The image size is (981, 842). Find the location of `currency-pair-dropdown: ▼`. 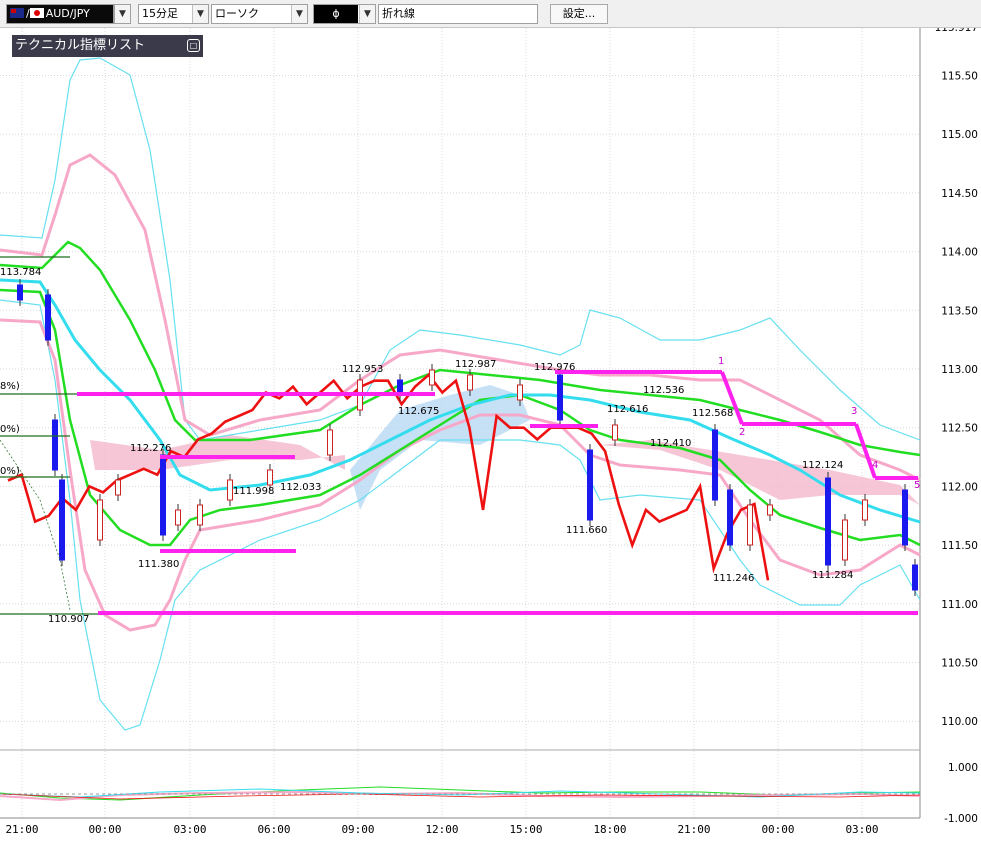

currency-pair-dropdown: ▼ is located at coordinates (122, 14).